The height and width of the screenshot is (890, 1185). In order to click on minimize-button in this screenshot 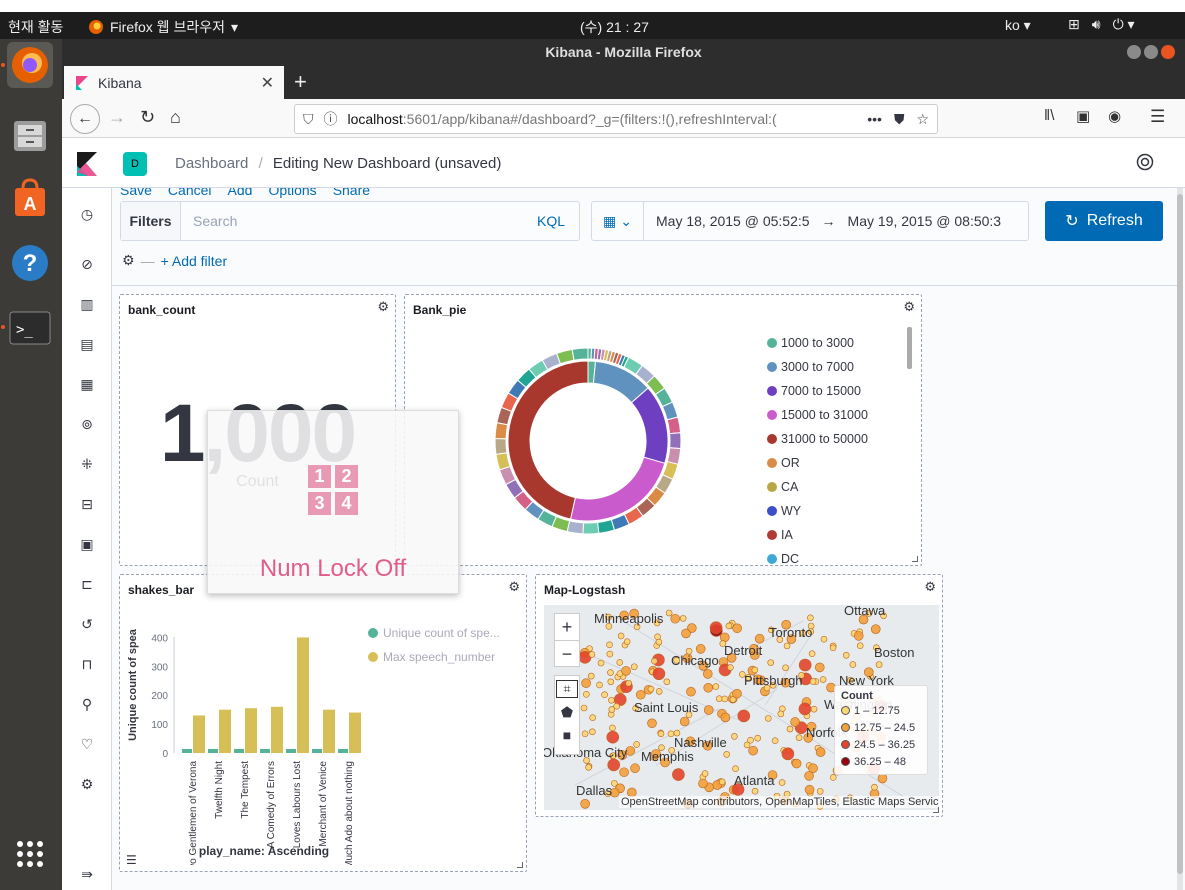, I will do `click(1134, 52)`.